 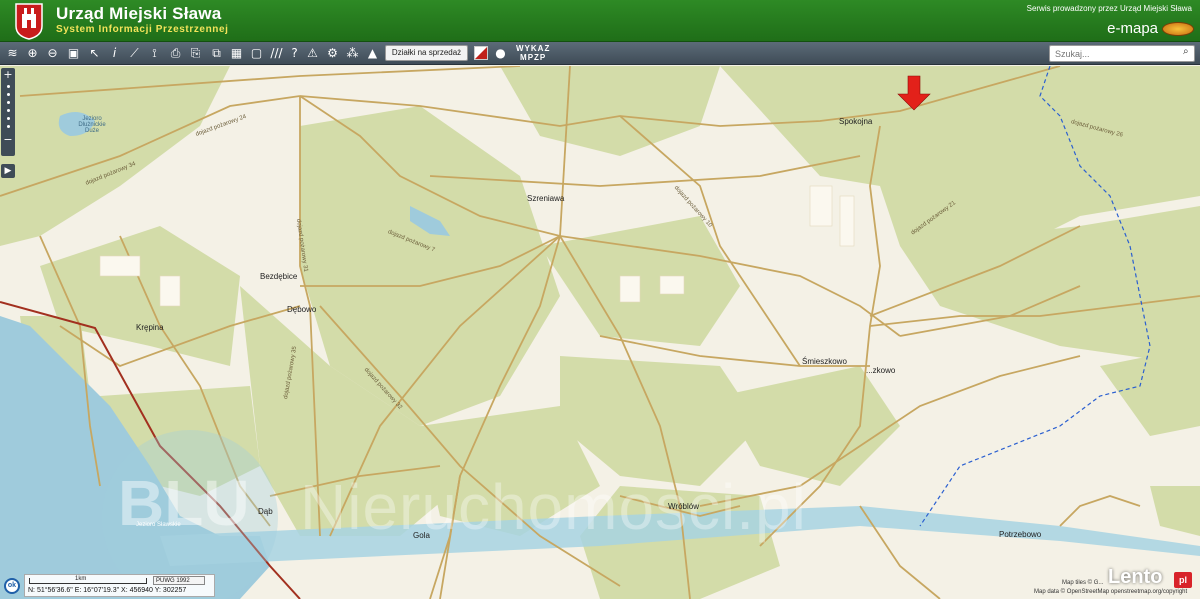 What do you see at coordinates (683, 506) in the screenshot?
I see `place-label-wroblow: Wróblów` at bounding box center [683, 506].